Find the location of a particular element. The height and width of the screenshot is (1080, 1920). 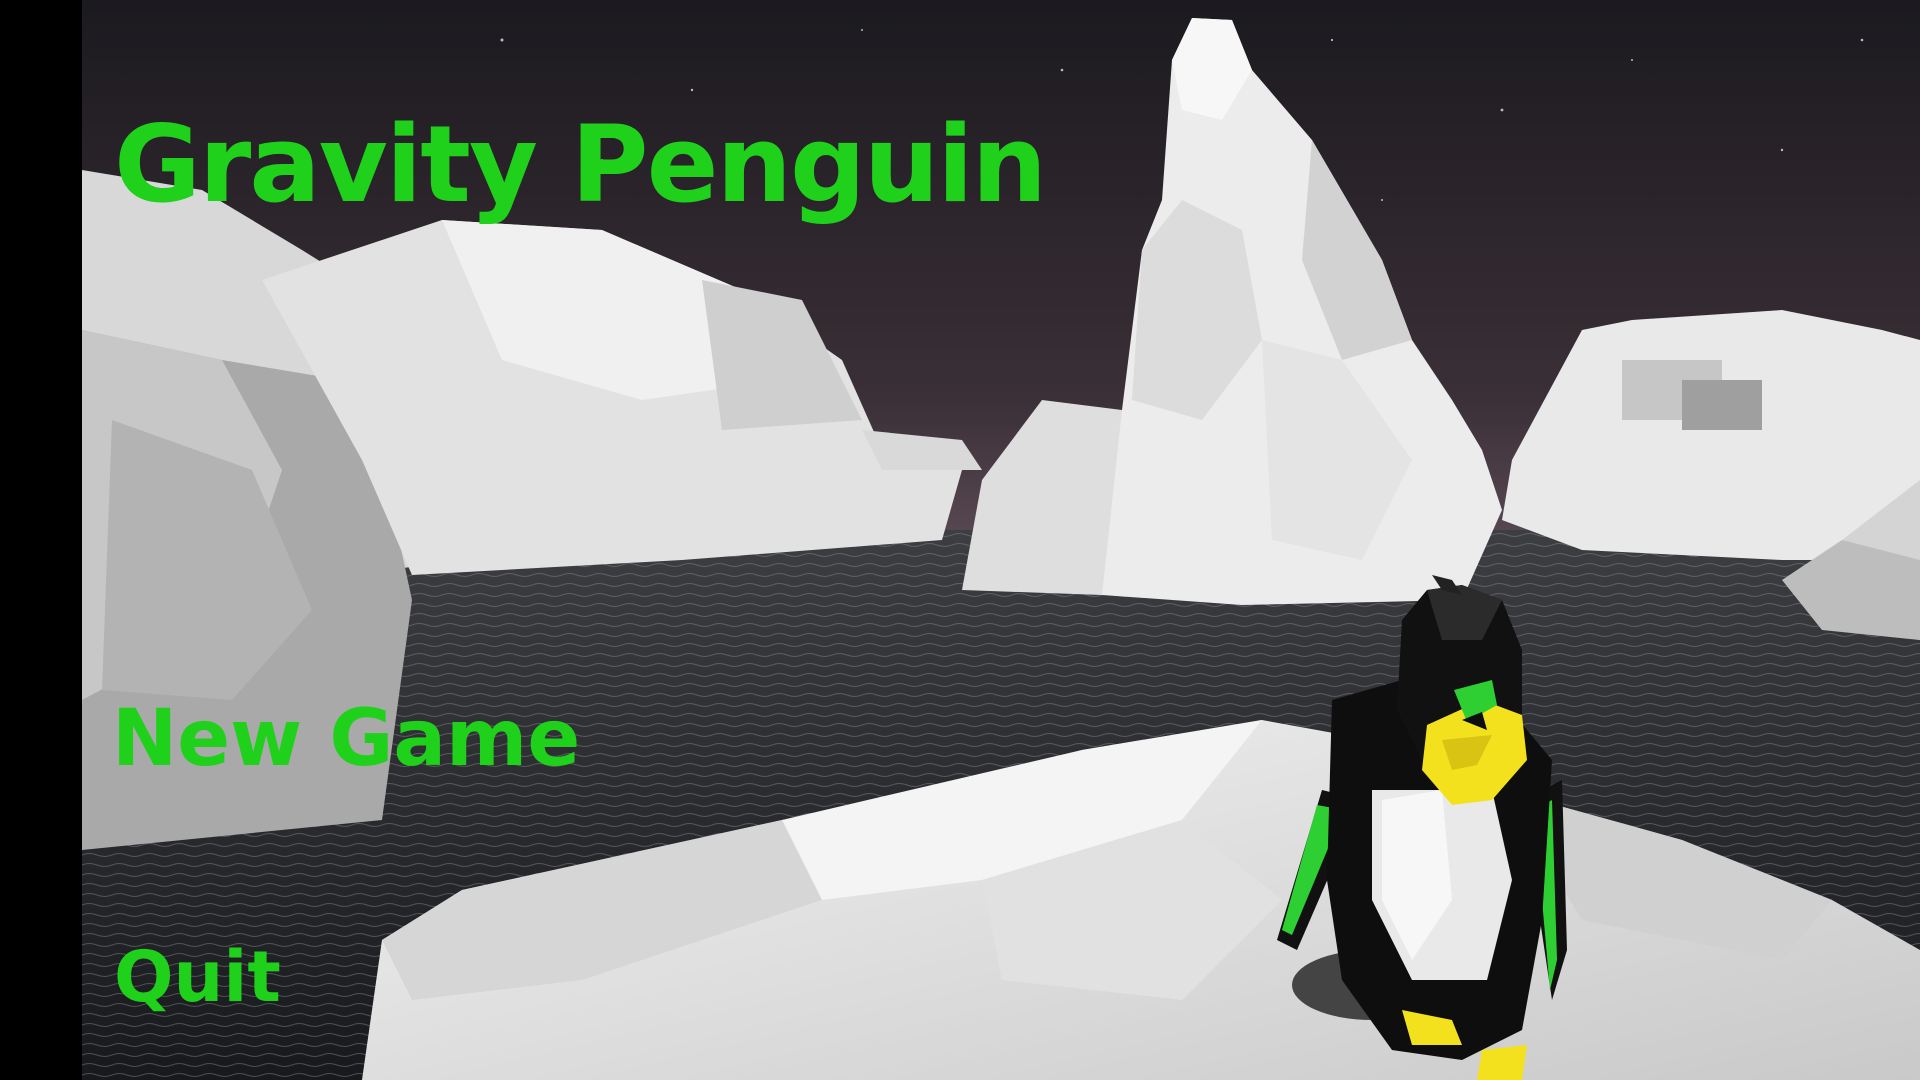

letterbox-bar is located at coordinates (41, 540).